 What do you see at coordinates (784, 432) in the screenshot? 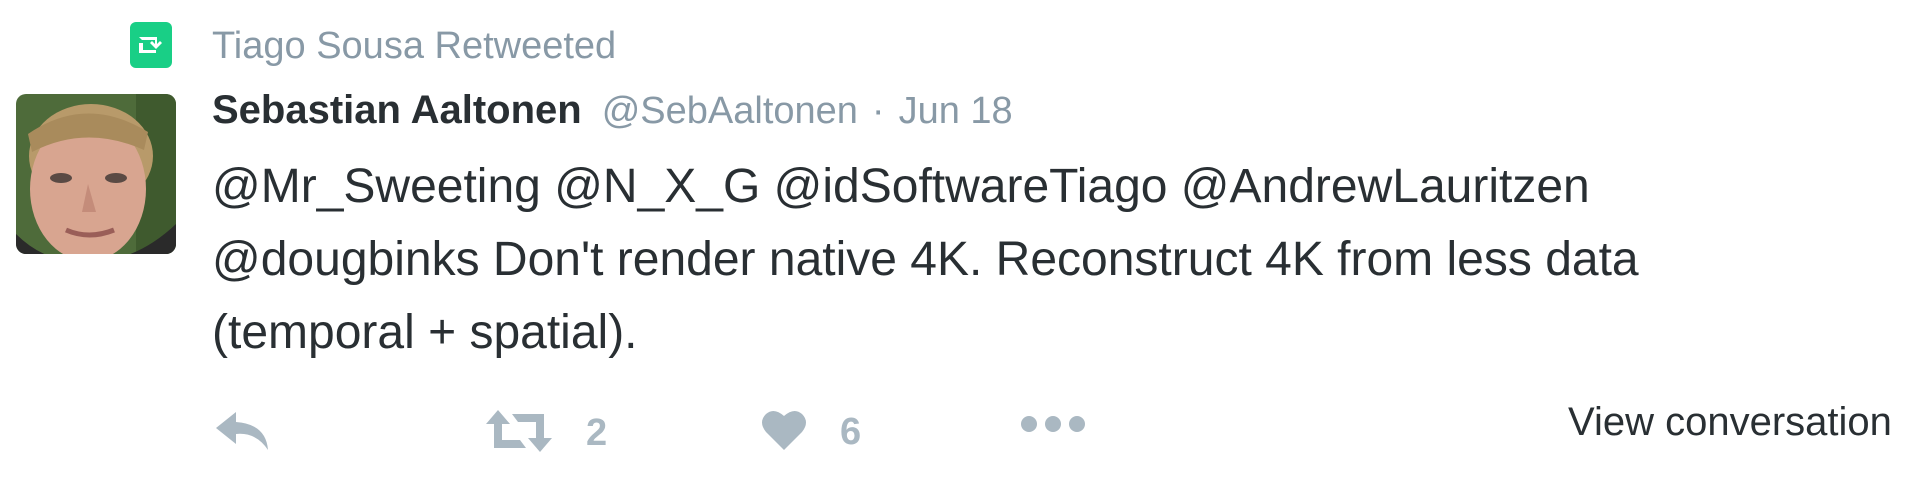
I see `heart-icon` at bounding box center [784, 432].